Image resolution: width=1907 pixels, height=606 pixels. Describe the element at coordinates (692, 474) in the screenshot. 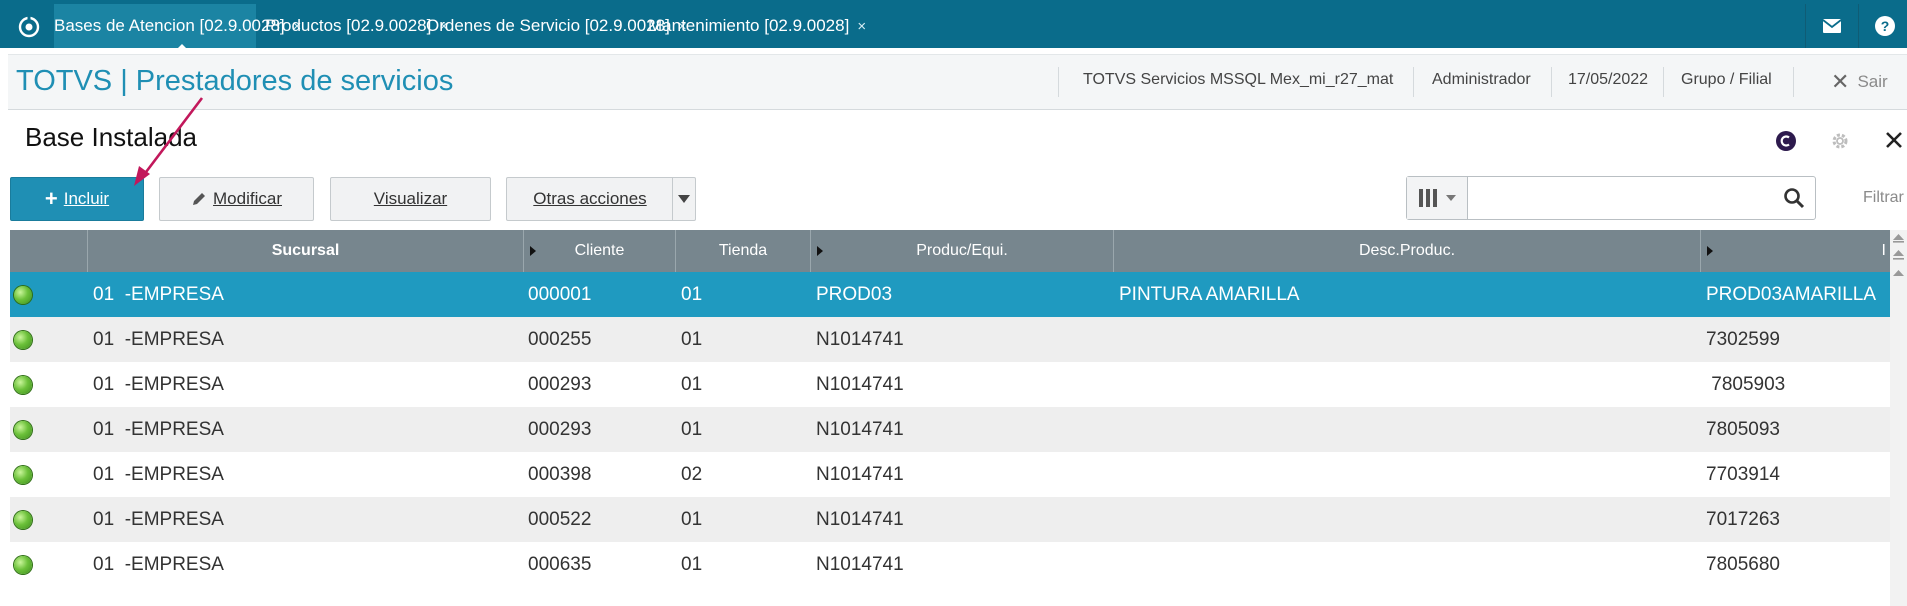

I see `cell-tienda: 02` at that location.